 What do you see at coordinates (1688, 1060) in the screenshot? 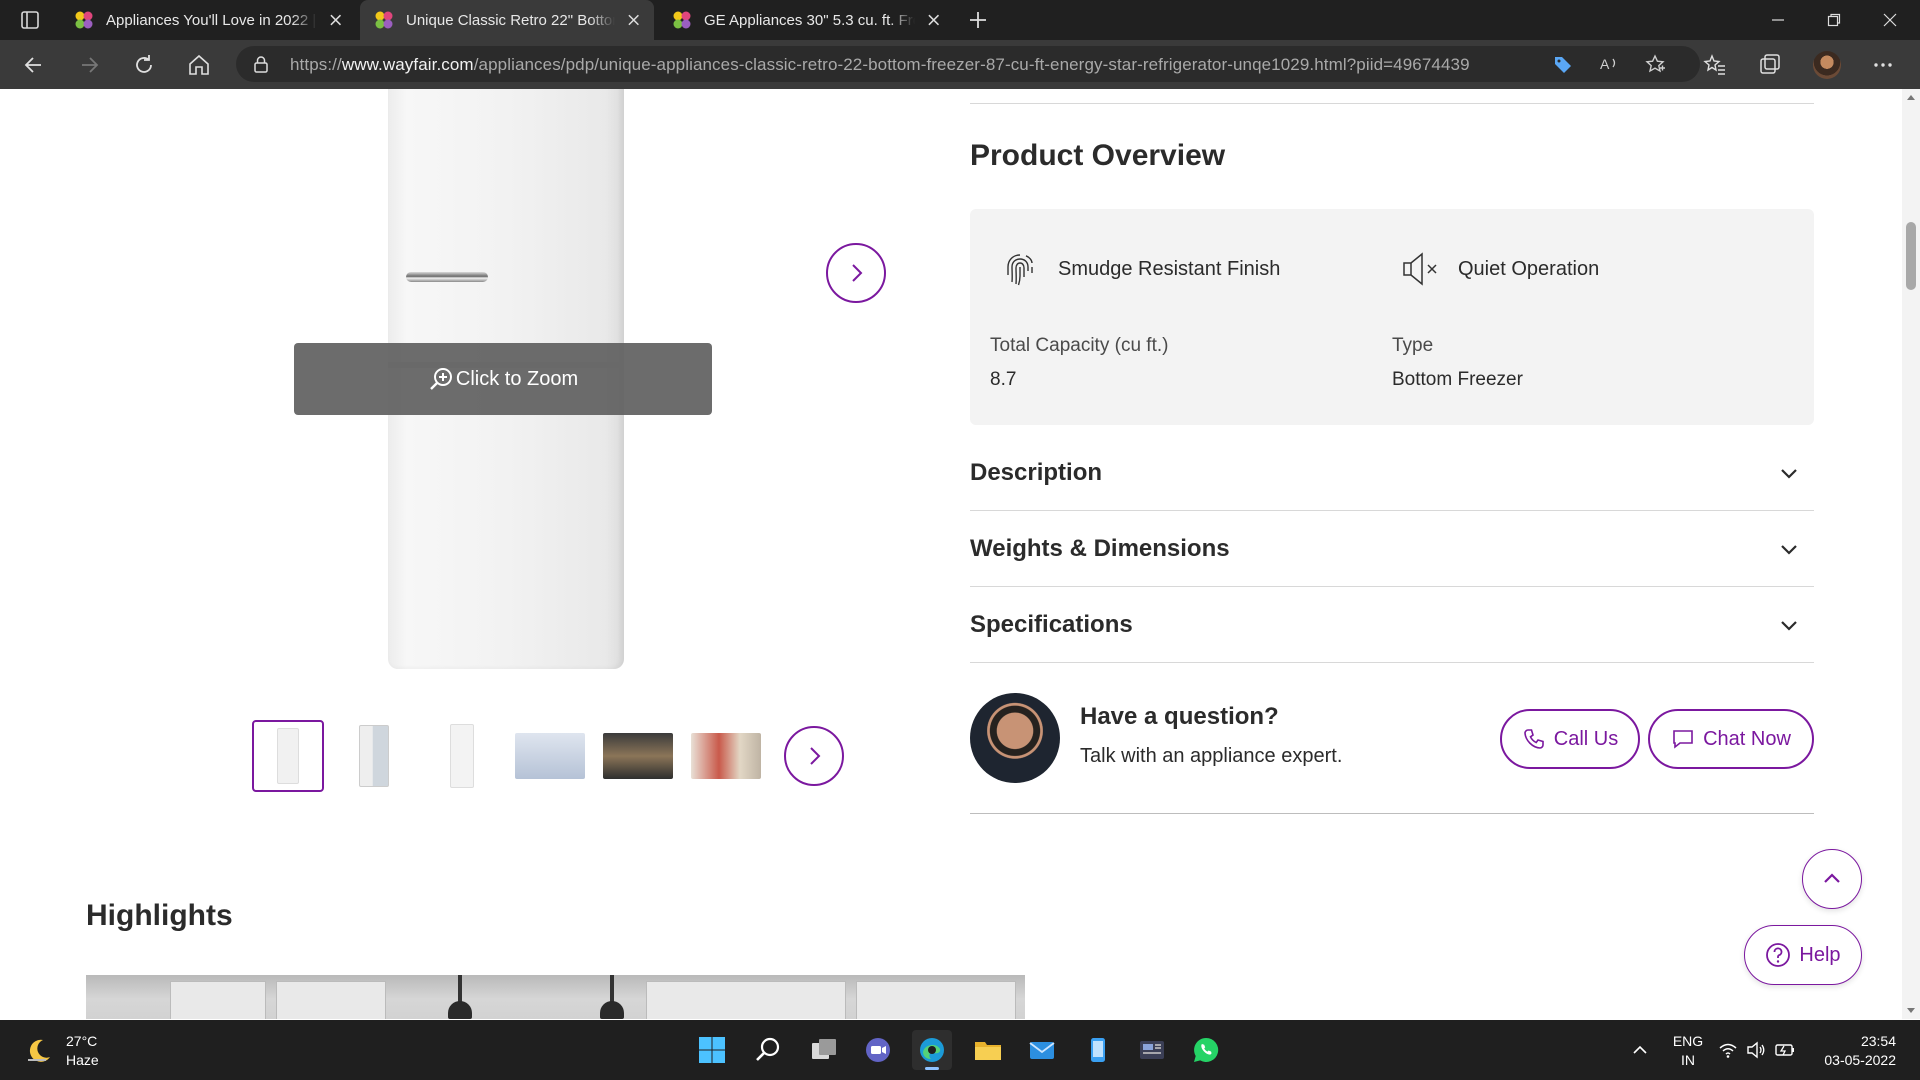
I see `region-code: IN` at bounding box center [1688, 1060].